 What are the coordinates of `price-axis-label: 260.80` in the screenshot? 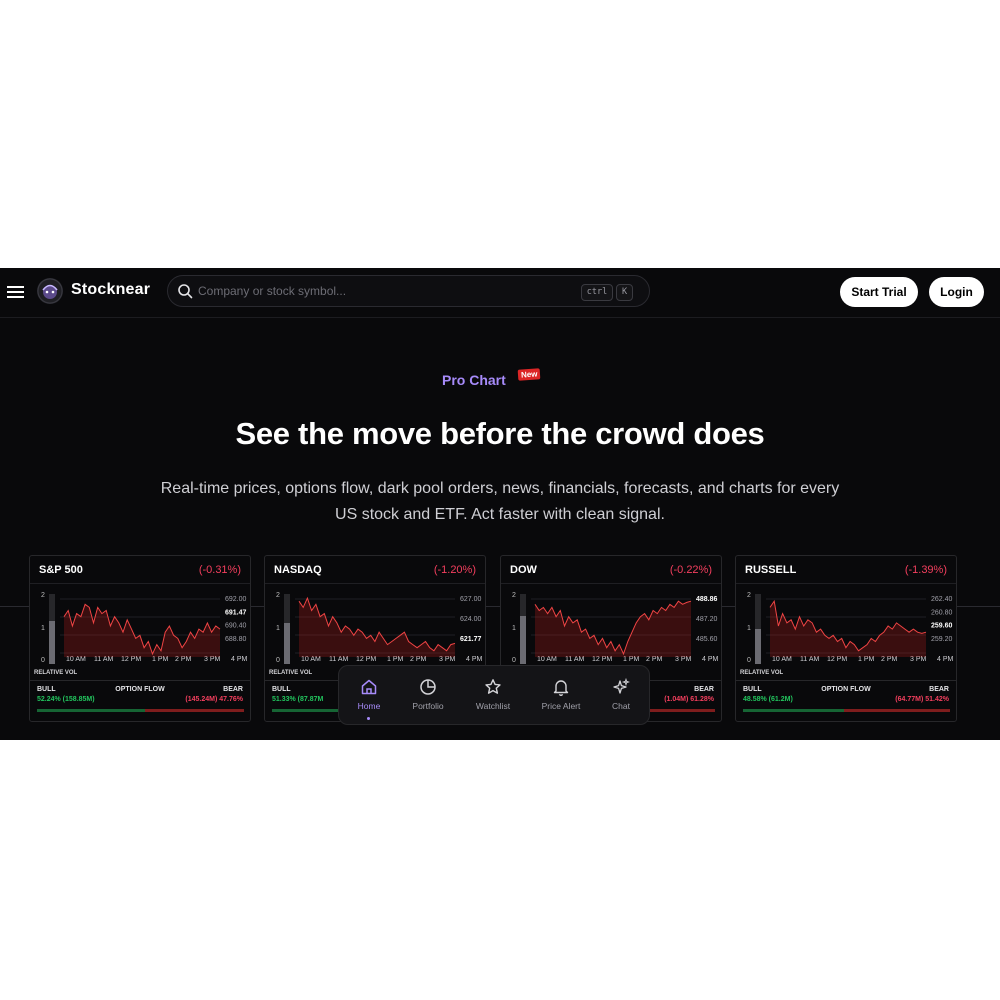 It's located at (942, 612).